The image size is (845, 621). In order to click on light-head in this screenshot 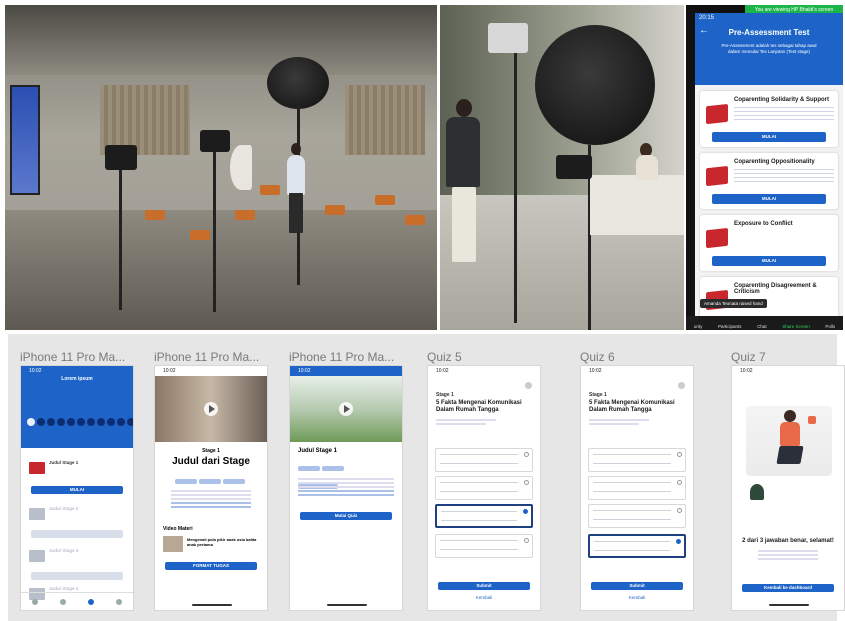, I will do `click(508, 38)`.